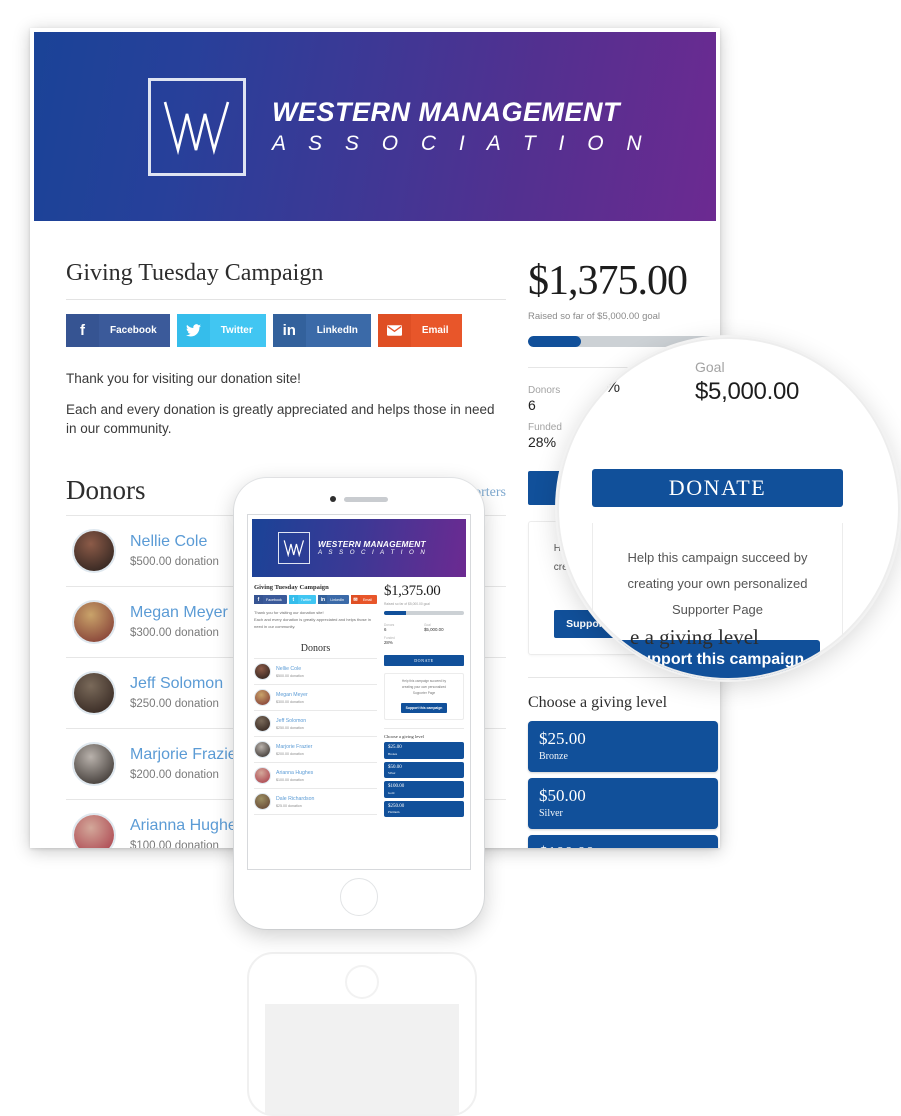  I want to click on facebook-icon: f, so click(82, 330).